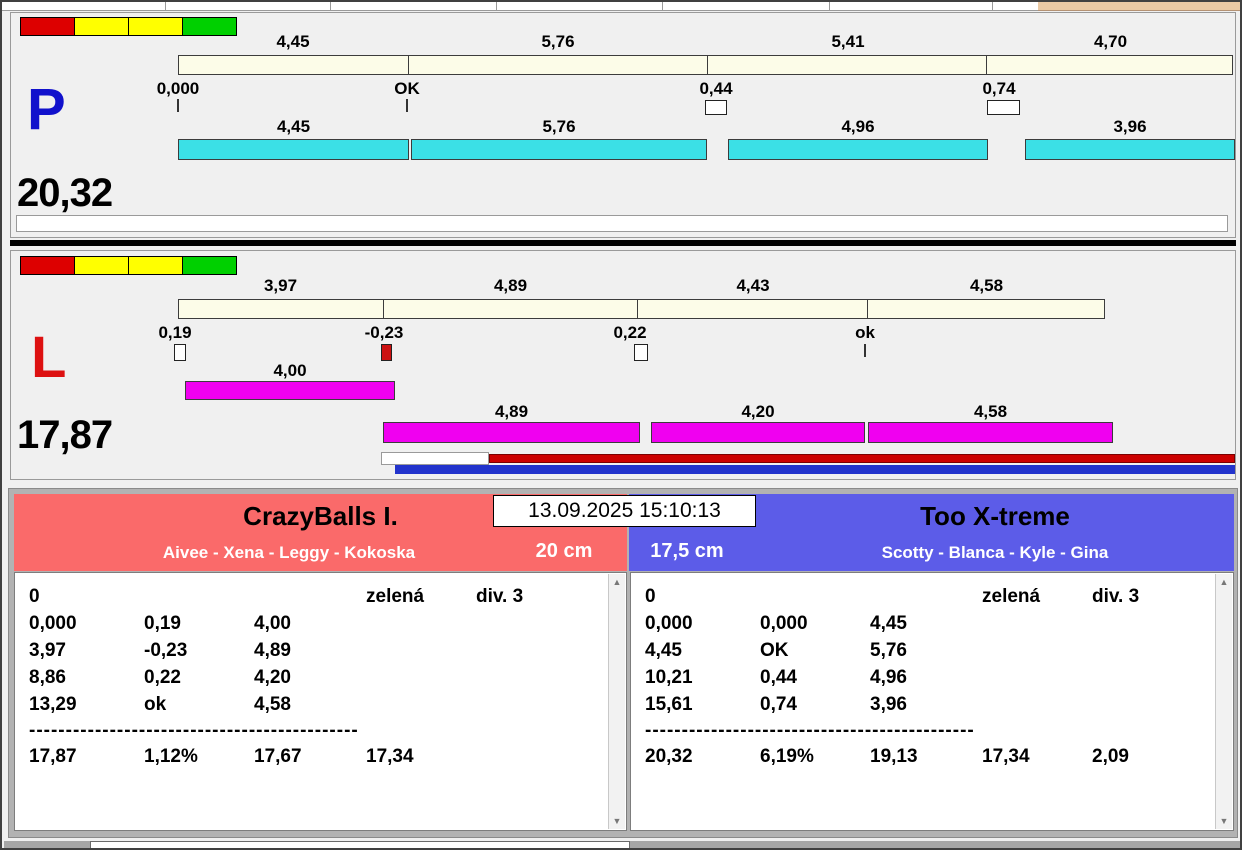 This screenshot has width=1242, height=850. What do you see at coordinates (669, 704) in the screenshot?
I see `cell: 15,61` at bounding box center [669, 704].